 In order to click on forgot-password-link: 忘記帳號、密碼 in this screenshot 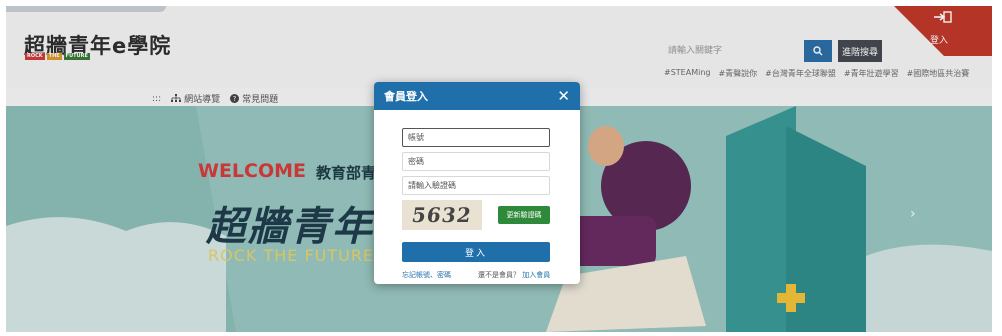, I will do `click(426, 275)`.